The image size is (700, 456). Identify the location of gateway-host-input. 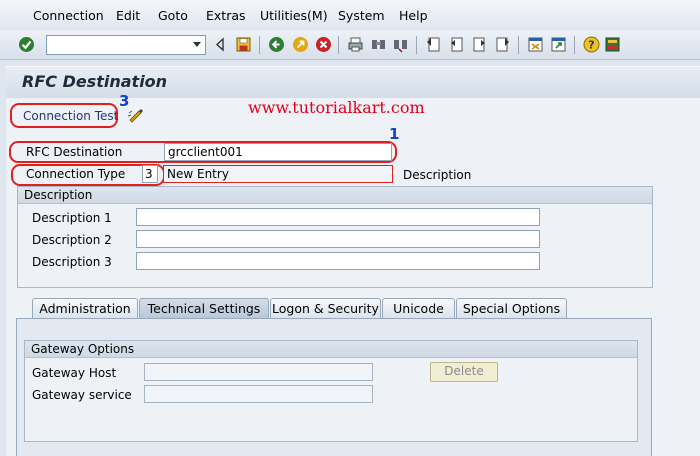
(258, 372).